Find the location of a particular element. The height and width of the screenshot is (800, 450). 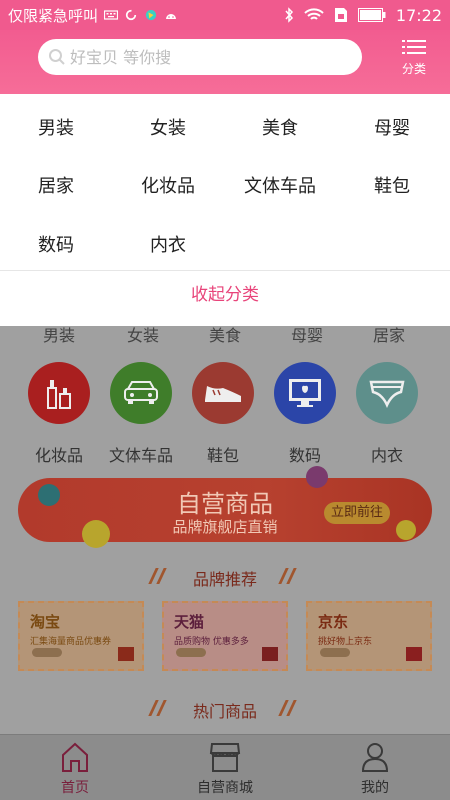

category-label: 内衣 is located at coordinates (386, 455).